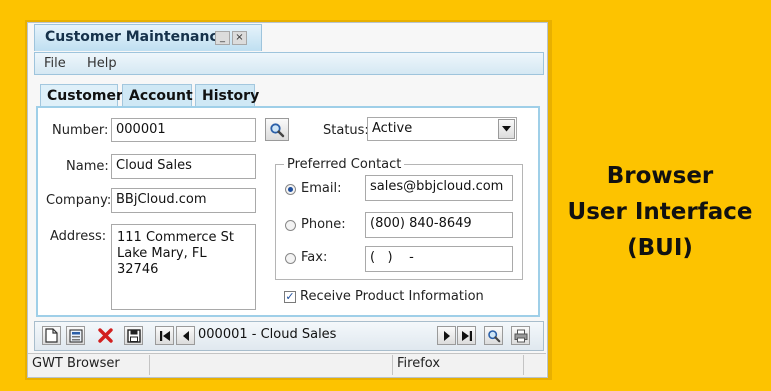 The width and height of the screenshot is (771, 391). What do you see at coordinates (419, 363) in the screenshot?
I see `status-bar-right: Firefox` at bounding box center [419, 363].